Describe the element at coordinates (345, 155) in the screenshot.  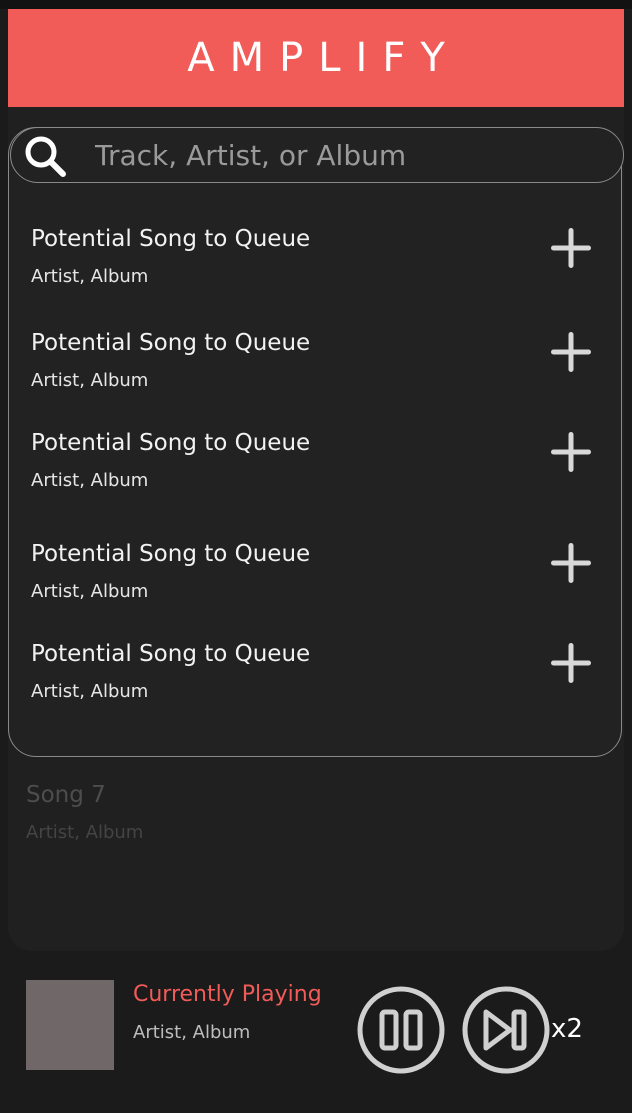
I see `search-input` at that location.